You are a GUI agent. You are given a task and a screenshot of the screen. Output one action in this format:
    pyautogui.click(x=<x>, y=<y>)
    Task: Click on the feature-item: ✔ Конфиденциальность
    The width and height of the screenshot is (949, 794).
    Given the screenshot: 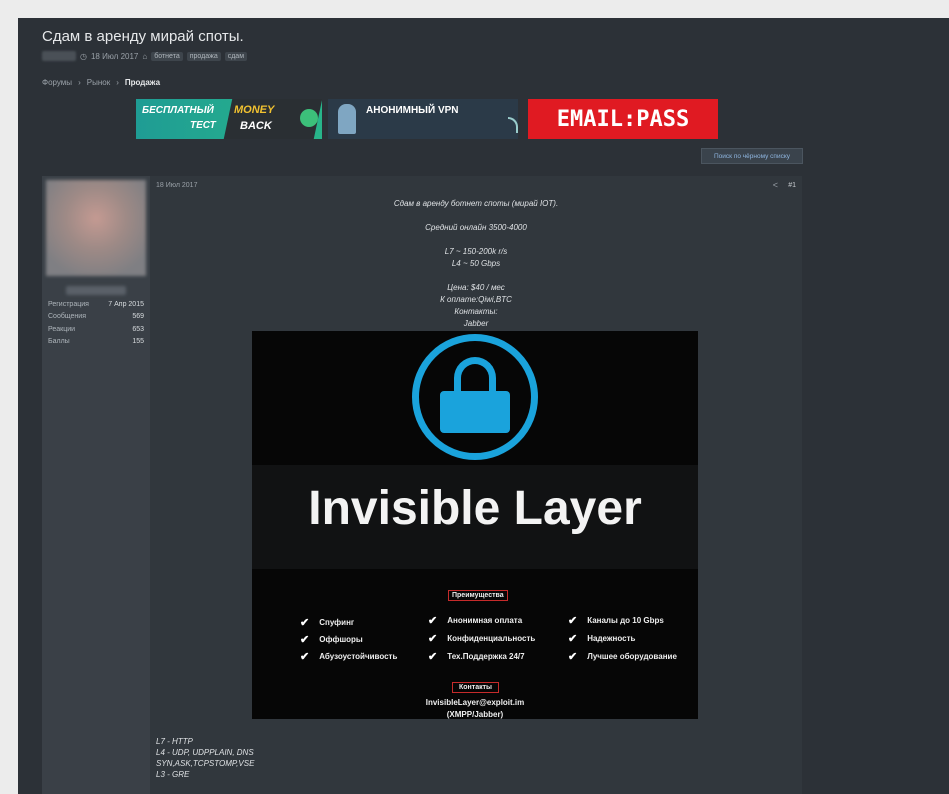 What is the action you would take?
    pyautogui.click(x=481, y=638)
    